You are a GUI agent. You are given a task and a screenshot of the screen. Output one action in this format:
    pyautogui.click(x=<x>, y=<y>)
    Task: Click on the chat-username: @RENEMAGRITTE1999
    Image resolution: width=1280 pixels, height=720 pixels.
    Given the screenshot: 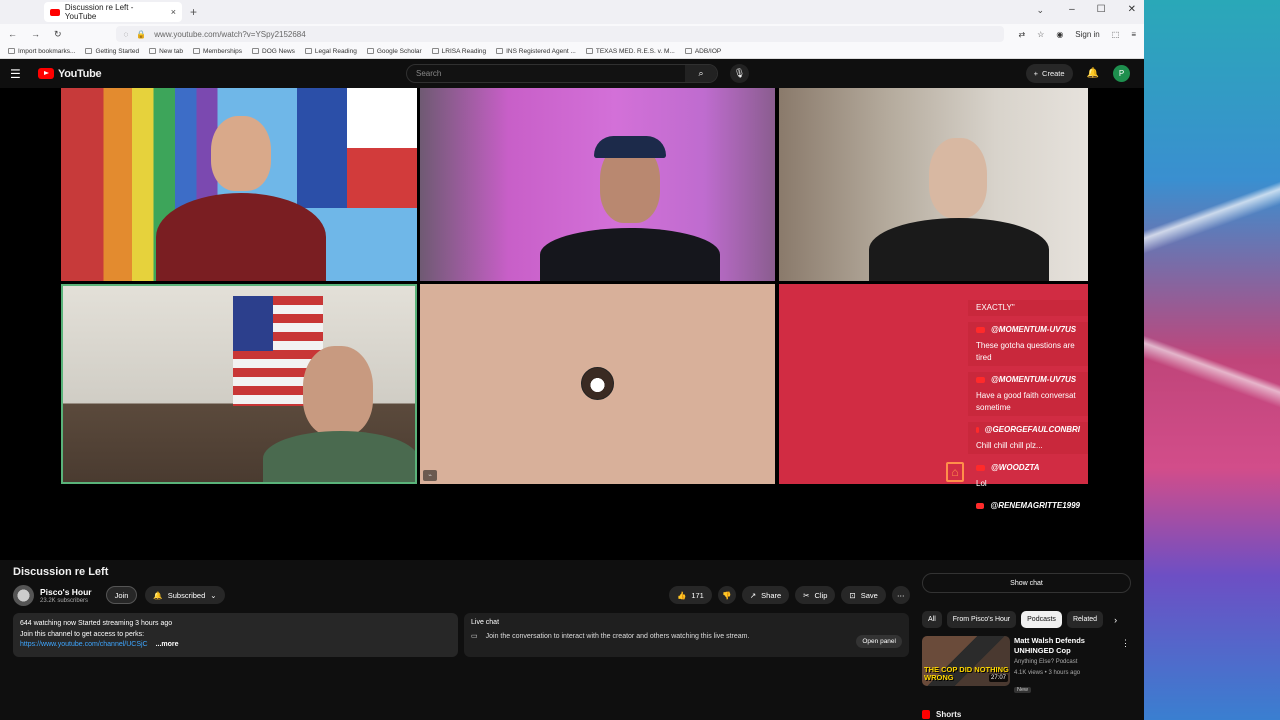 What is the action you would take?
    pyautogui.click(x=1035, y=505)
    